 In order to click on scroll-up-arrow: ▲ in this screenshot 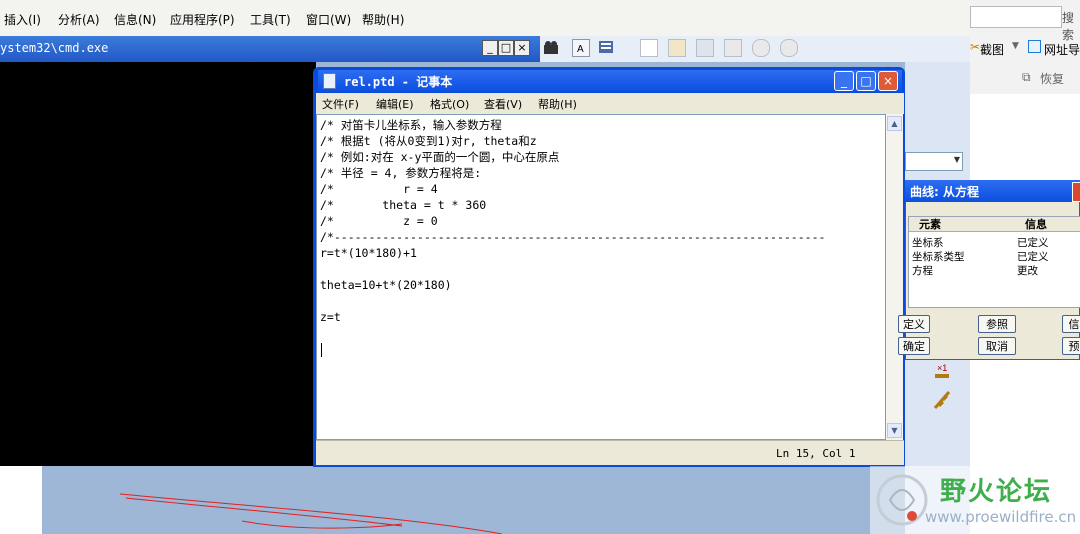, I will do `click(894, 123)`.